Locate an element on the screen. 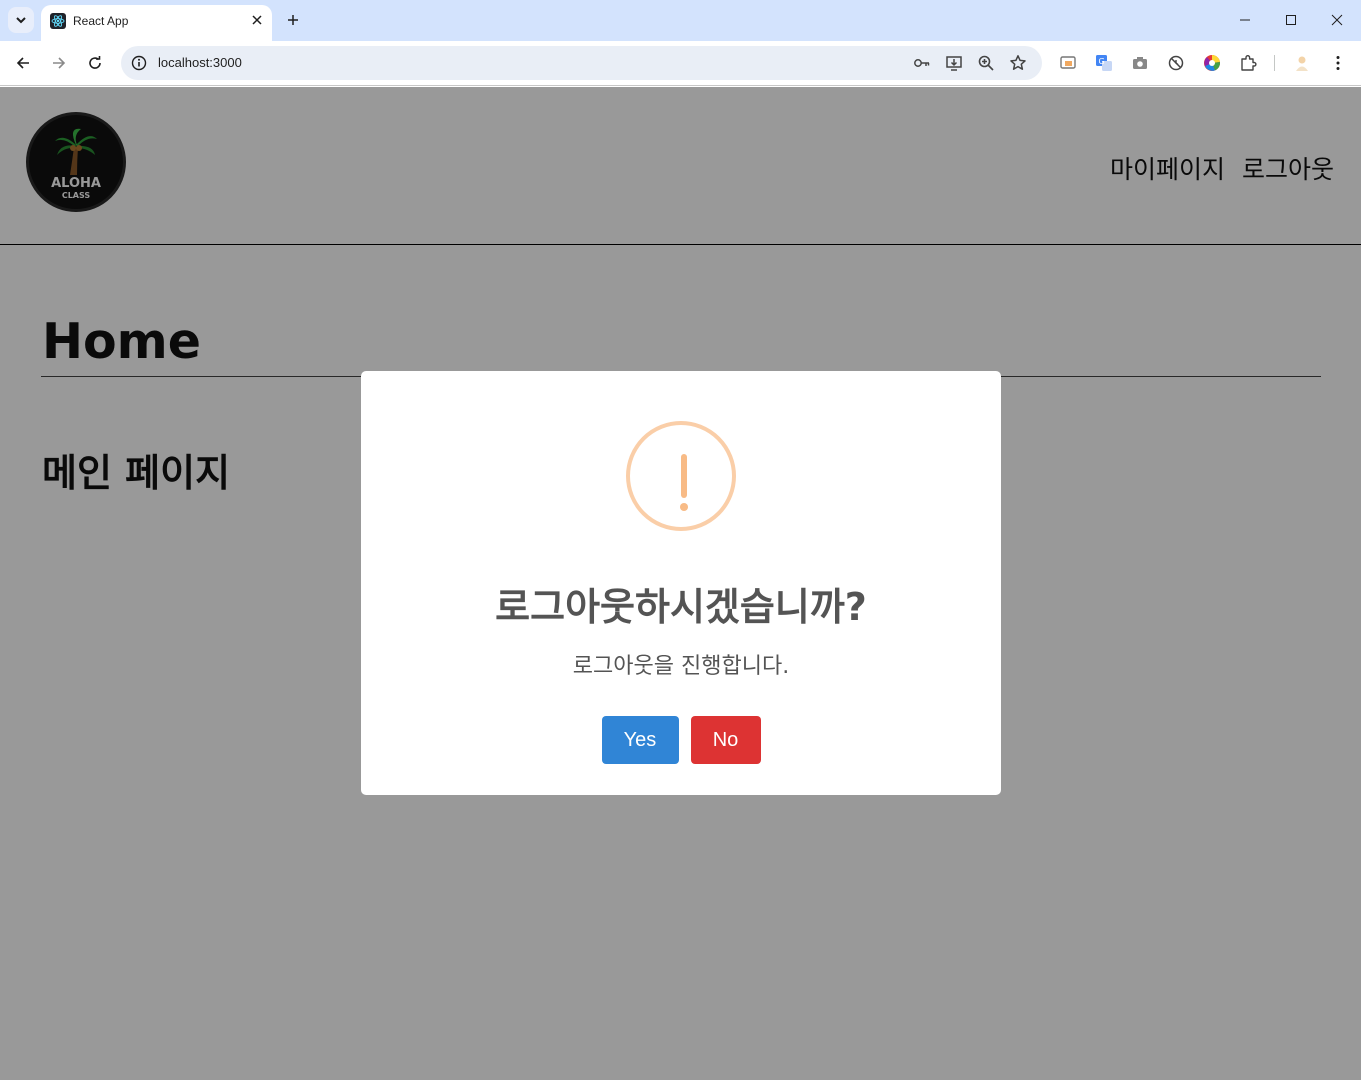 This screenshot has height=1080, width=1361. cast-icon is located at coordinates (1068, 63).